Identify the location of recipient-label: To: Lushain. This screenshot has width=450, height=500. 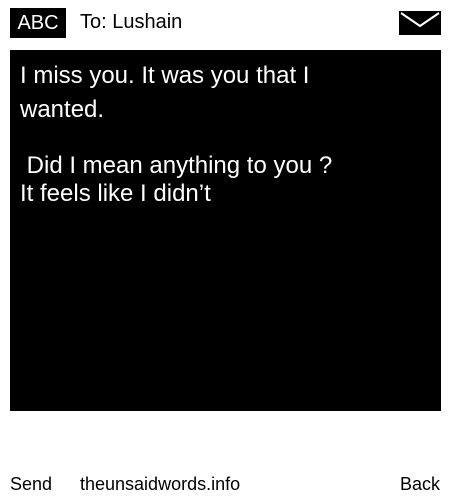
(131, 22).